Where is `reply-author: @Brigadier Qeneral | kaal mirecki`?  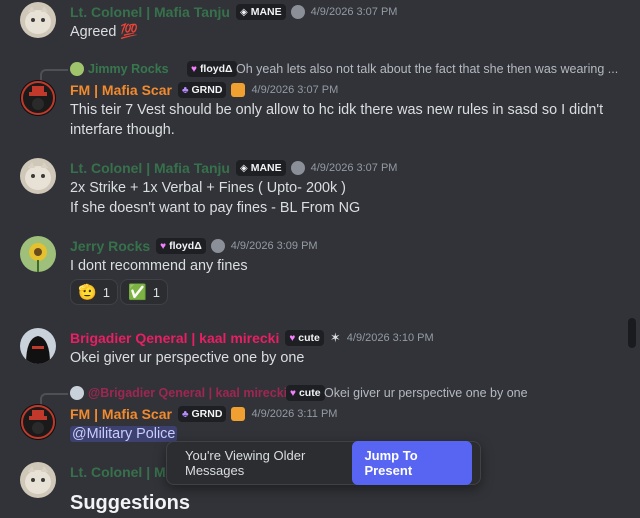 reply-author: @Brigadier Qeneral | kaal mirecki is located at coordinates (187, 393).